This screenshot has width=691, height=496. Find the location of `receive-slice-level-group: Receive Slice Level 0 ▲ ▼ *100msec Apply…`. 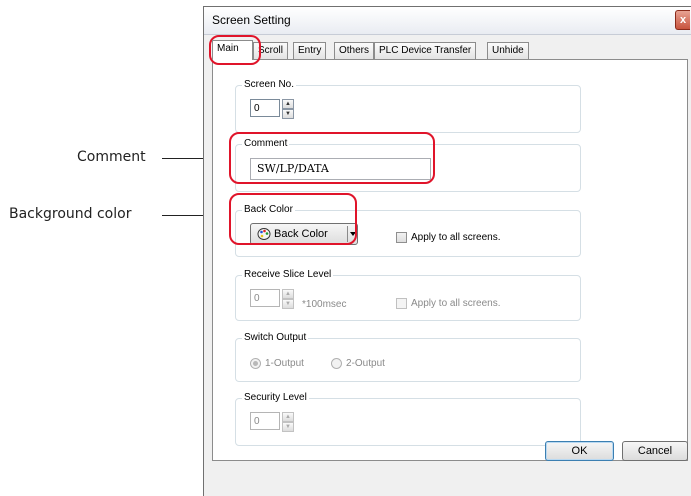

receive-slice-level-group: Receive Slice Level 0 ▲ ▼ *100msec Apply… is located at coordinates (408, 295).